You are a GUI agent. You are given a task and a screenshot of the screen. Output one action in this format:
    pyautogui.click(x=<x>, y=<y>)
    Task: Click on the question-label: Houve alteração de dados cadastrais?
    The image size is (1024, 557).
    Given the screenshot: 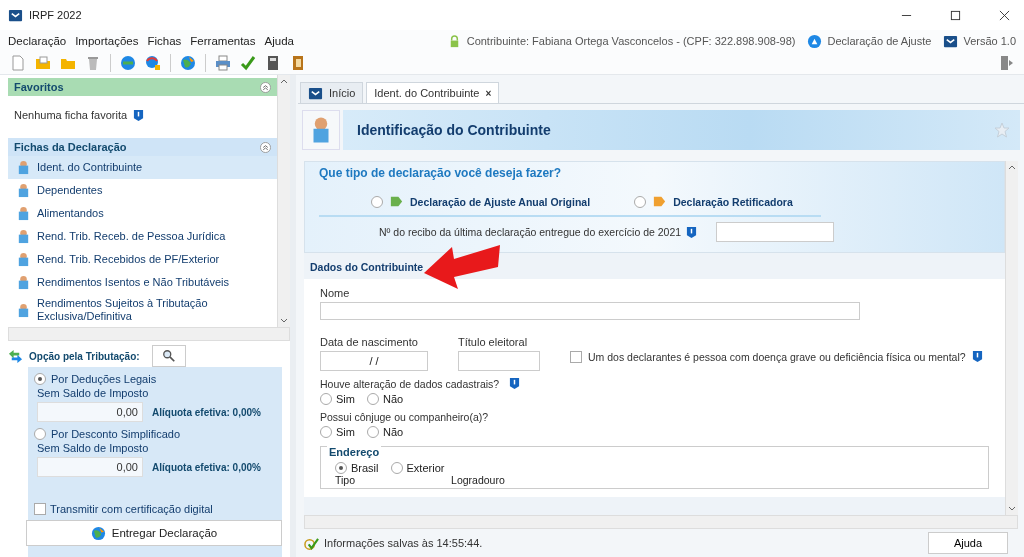 What is the action you would take?
    pyautogui.click(x=410, y=383)
    